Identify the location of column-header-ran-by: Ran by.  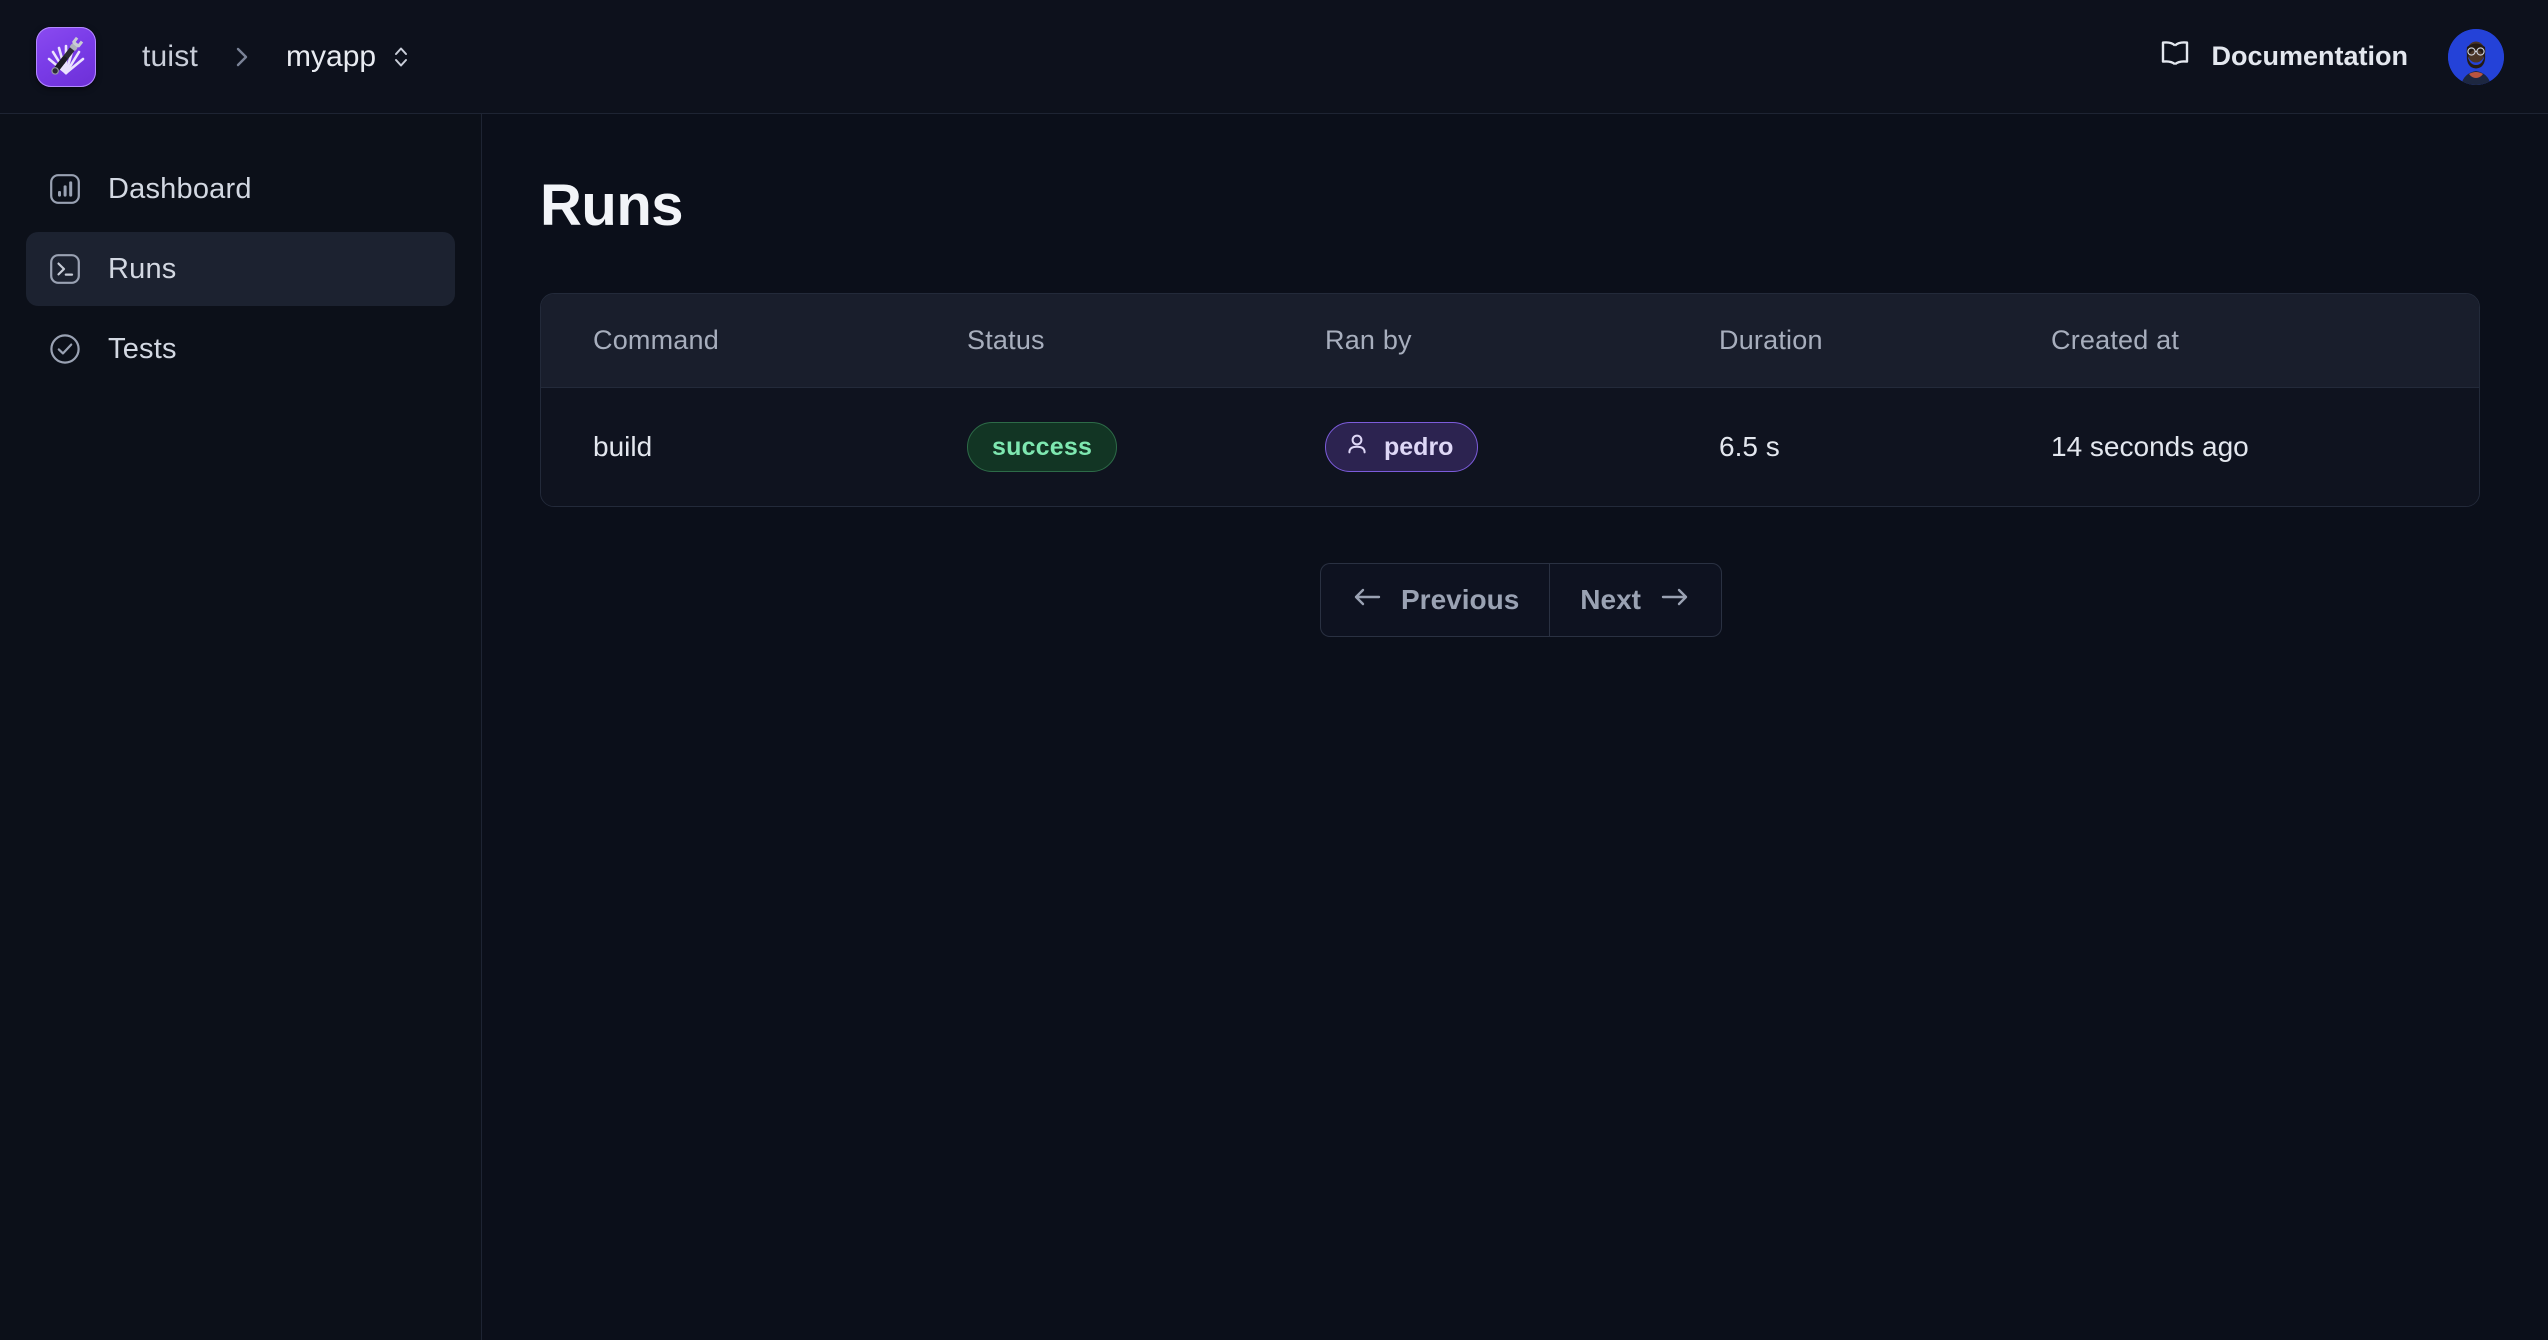
(1368, 340).